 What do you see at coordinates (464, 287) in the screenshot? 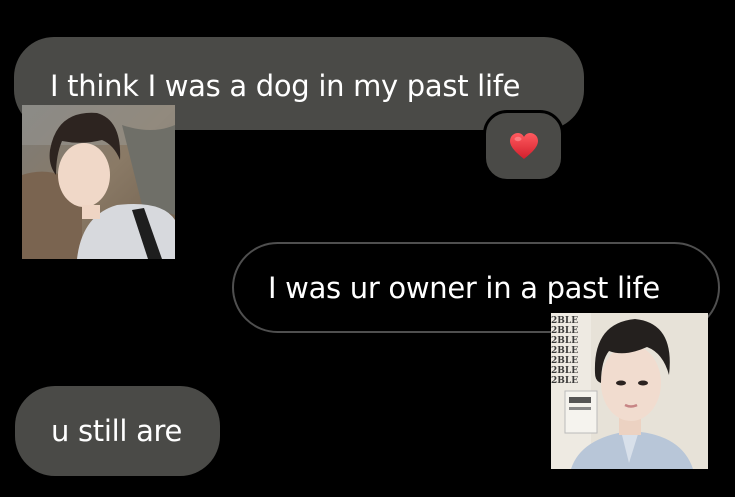
I see `message-text: I was ur owner in a past life` at bounding box center [464, 287].